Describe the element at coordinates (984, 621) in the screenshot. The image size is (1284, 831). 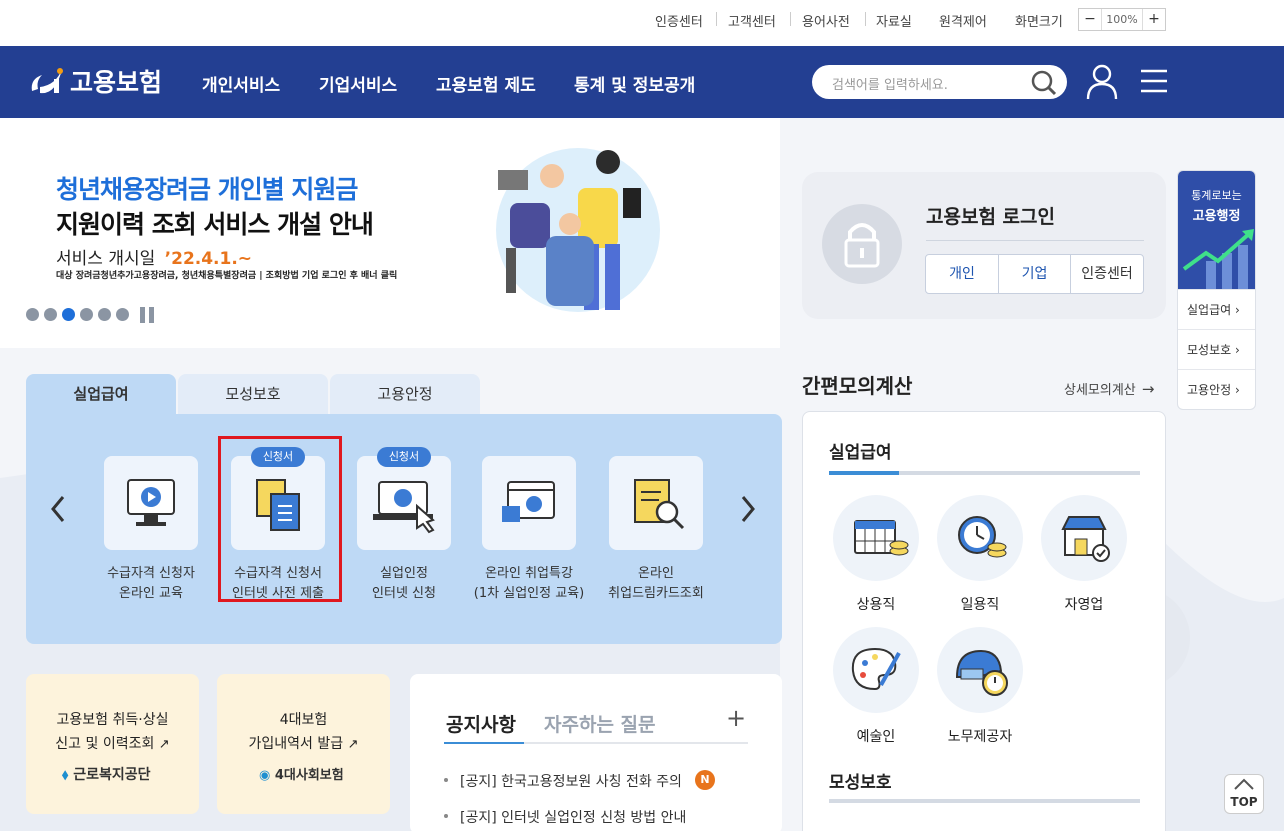
I see `calc-panel: 실업급여 상용직 일용직 자영업 예술인 노무제공자 모성보호` at that location.